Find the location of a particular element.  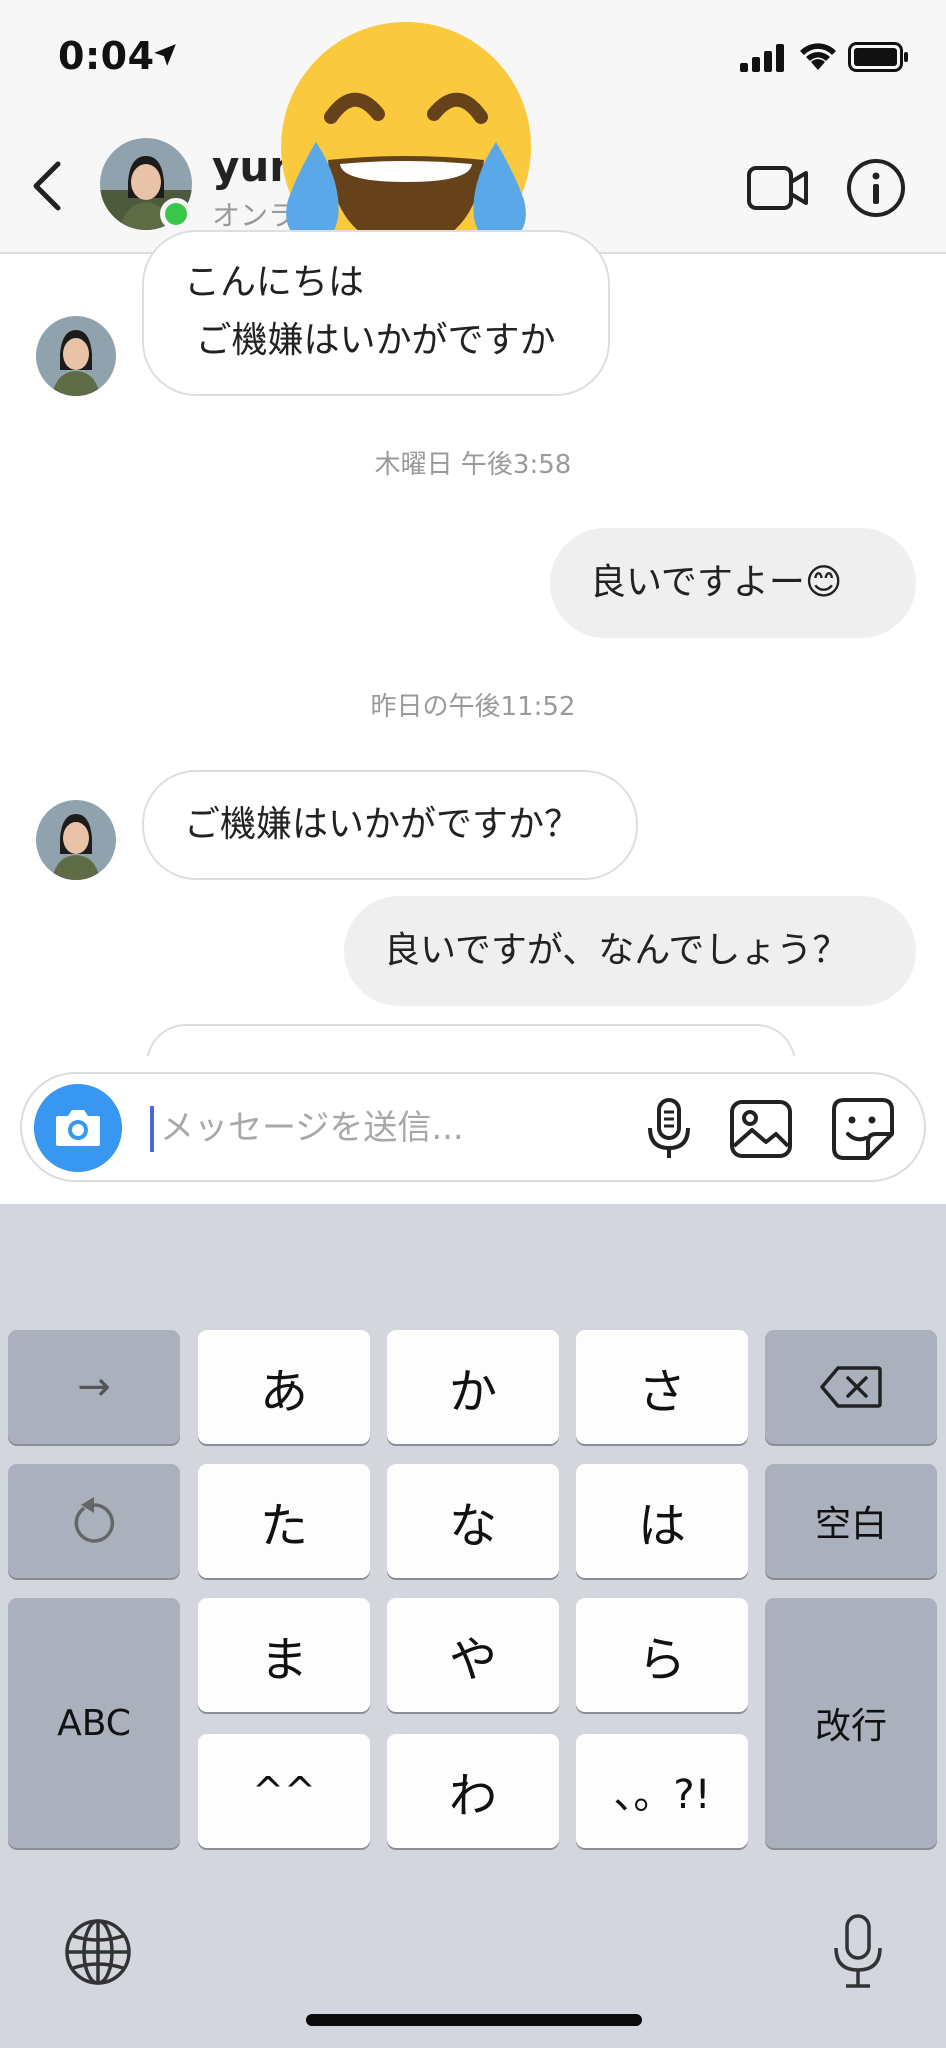

back-chevron-icon is located at coordinates (48, 186).